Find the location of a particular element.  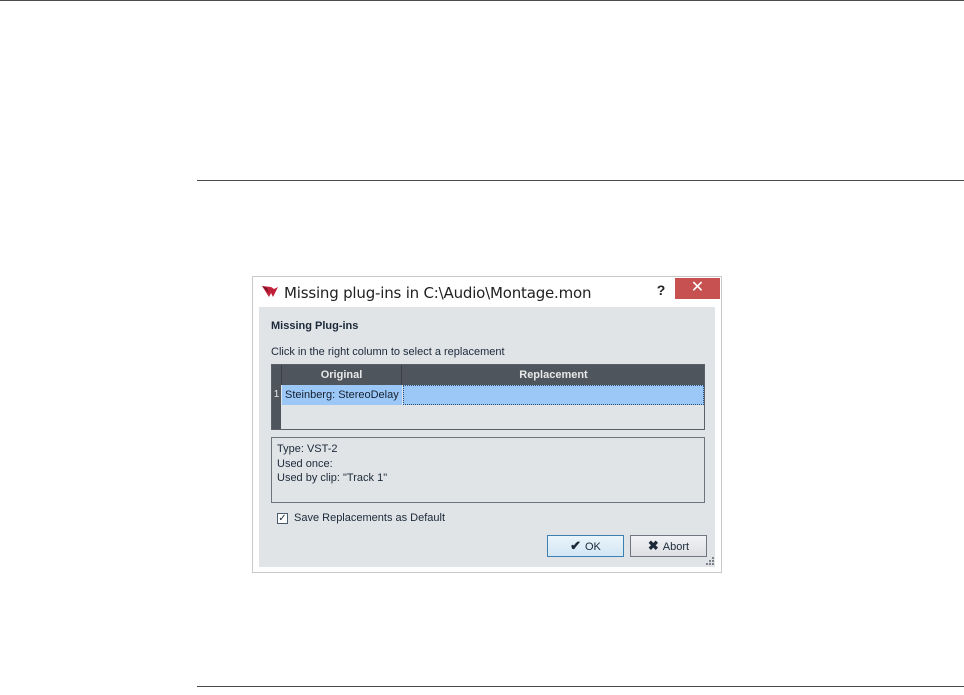

save-default-checkbox: ✓ is located at coordinates (282, 518).